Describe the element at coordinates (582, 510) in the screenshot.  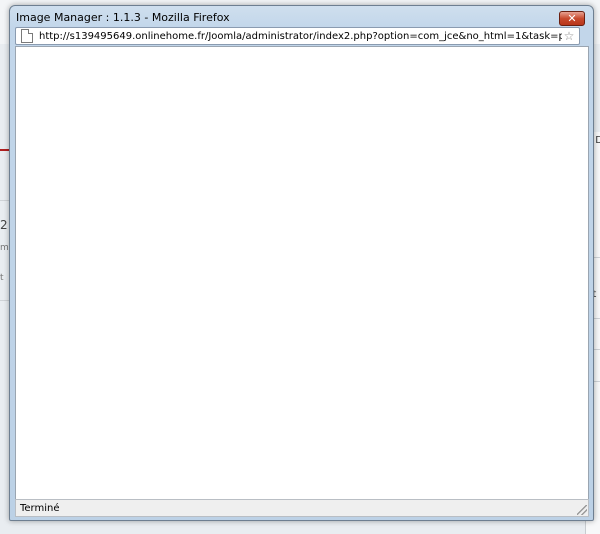
I see `resize-grip-icon` at that location.